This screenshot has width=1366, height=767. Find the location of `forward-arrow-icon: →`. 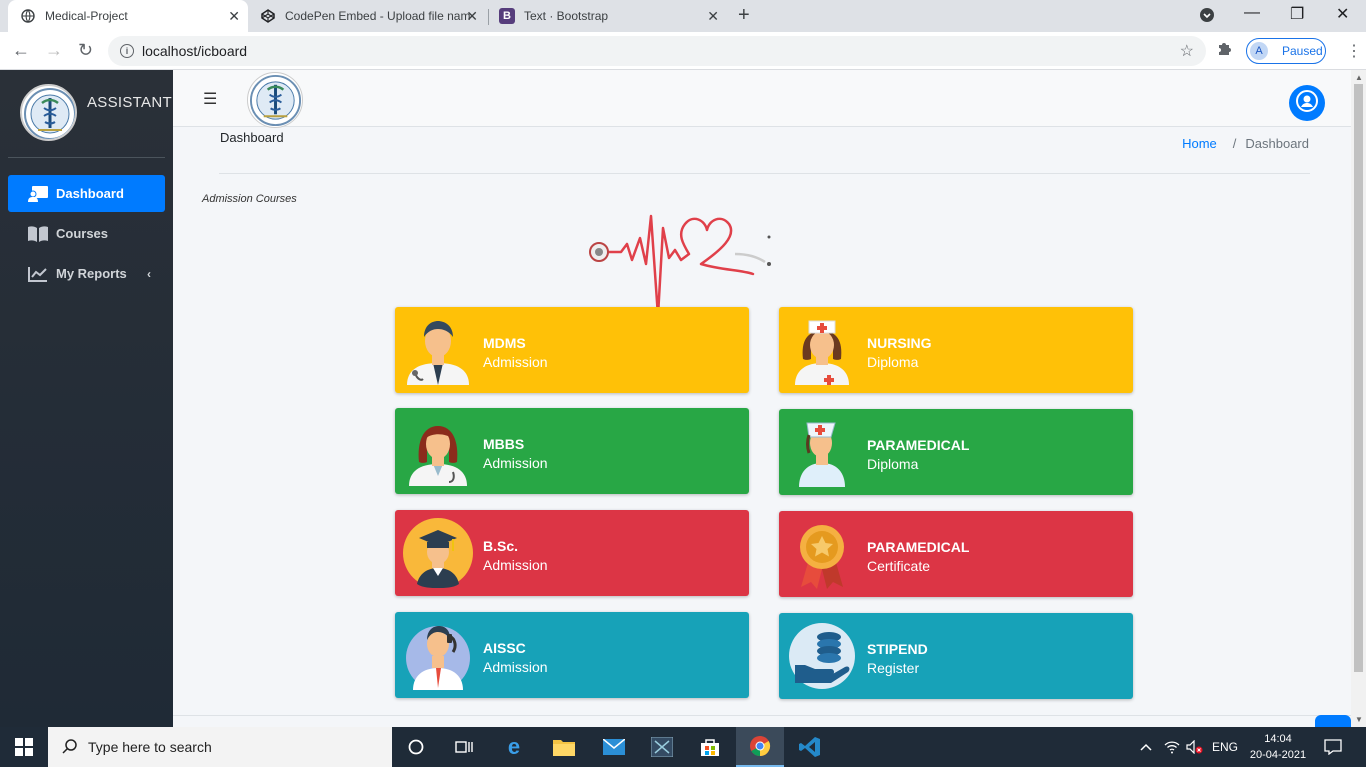

forward-arrow-icon: → is located at coordinates (54, 50).